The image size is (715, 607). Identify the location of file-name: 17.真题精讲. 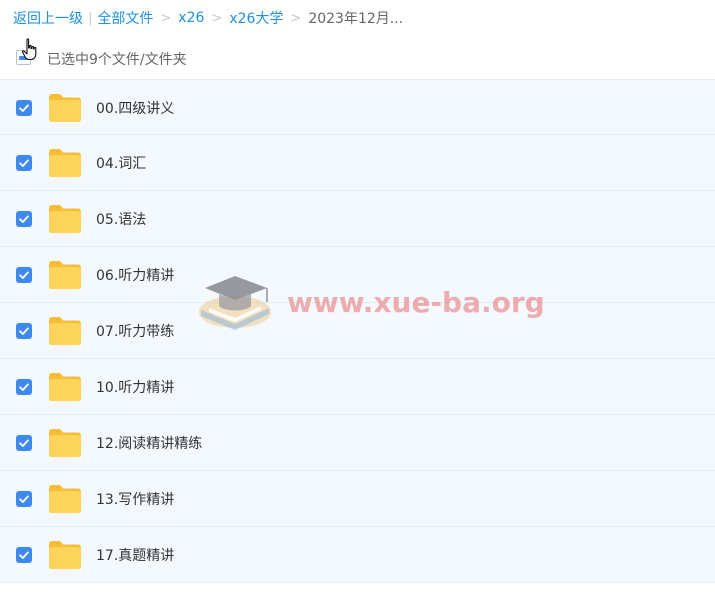
(135, 555).